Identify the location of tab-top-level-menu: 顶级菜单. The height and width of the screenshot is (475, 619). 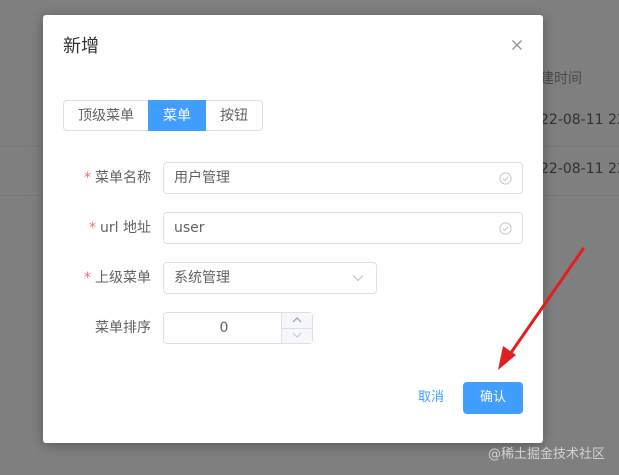
(106, 115).